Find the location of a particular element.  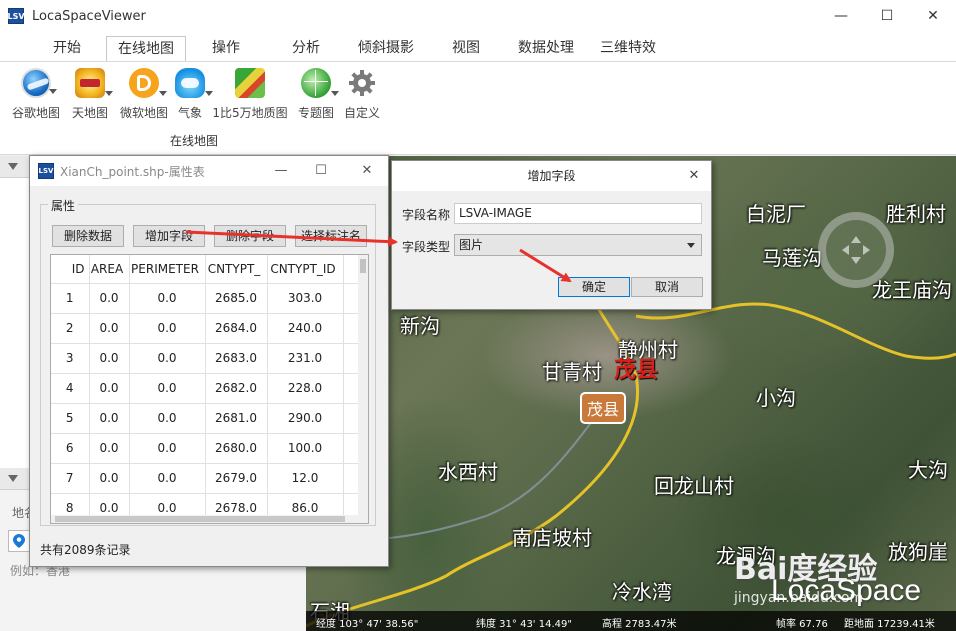

table-row: 2 0.0 0.0 2684.0 240.0 is located at coordinates (205, 328).